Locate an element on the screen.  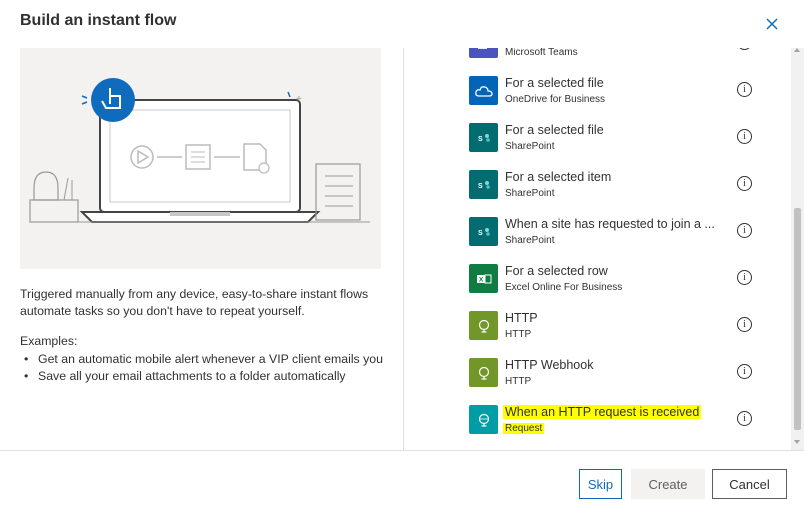
laptop-illustration: + is located at coordinates (199, 150).